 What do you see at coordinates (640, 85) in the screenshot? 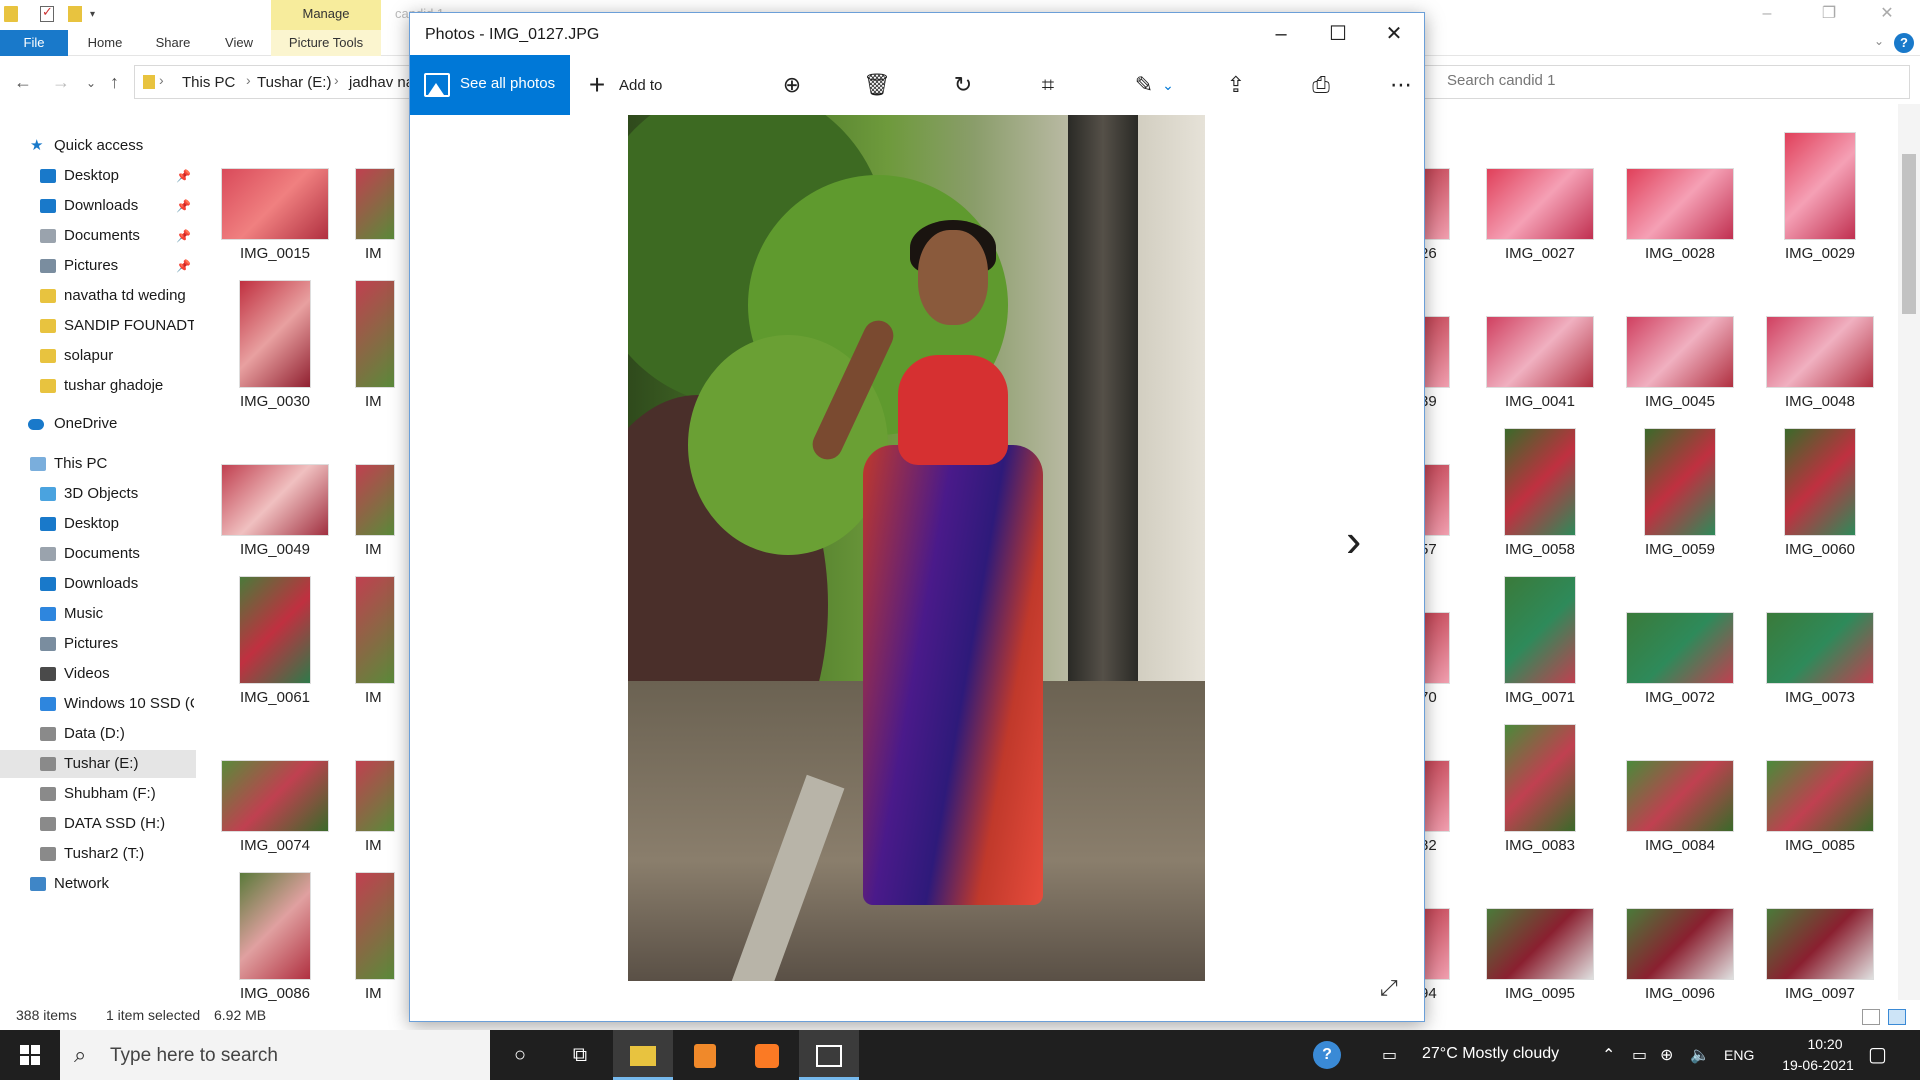
I see `add-to-button: Add to` at bounding box center [640, 85].